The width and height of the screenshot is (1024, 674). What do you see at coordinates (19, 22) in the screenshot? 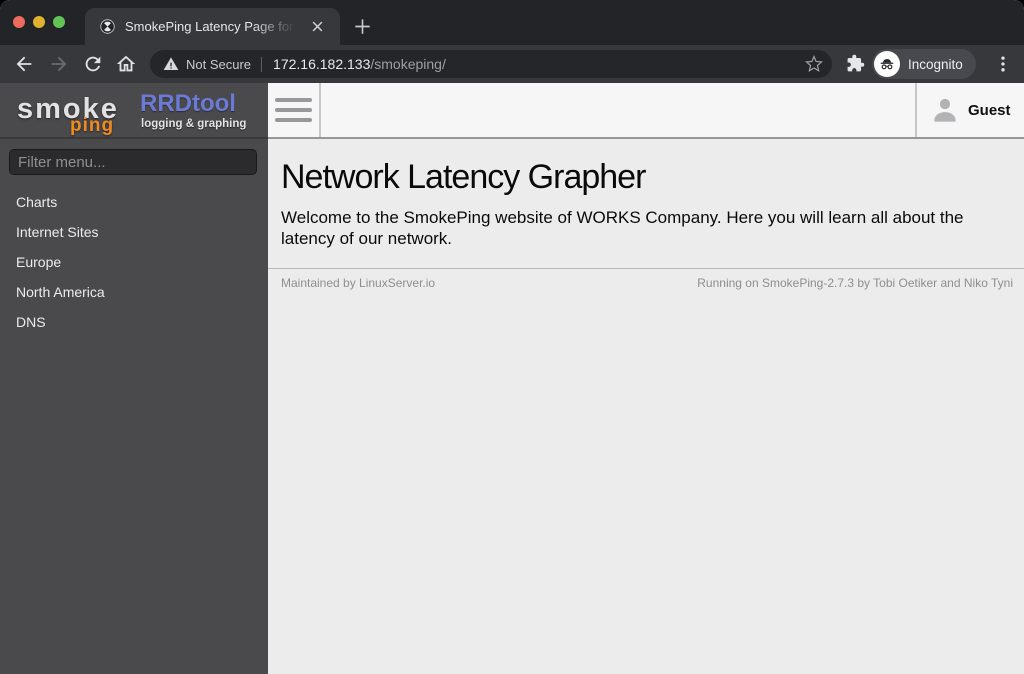
I see `close-window-button` at bounding box center [19, 22].